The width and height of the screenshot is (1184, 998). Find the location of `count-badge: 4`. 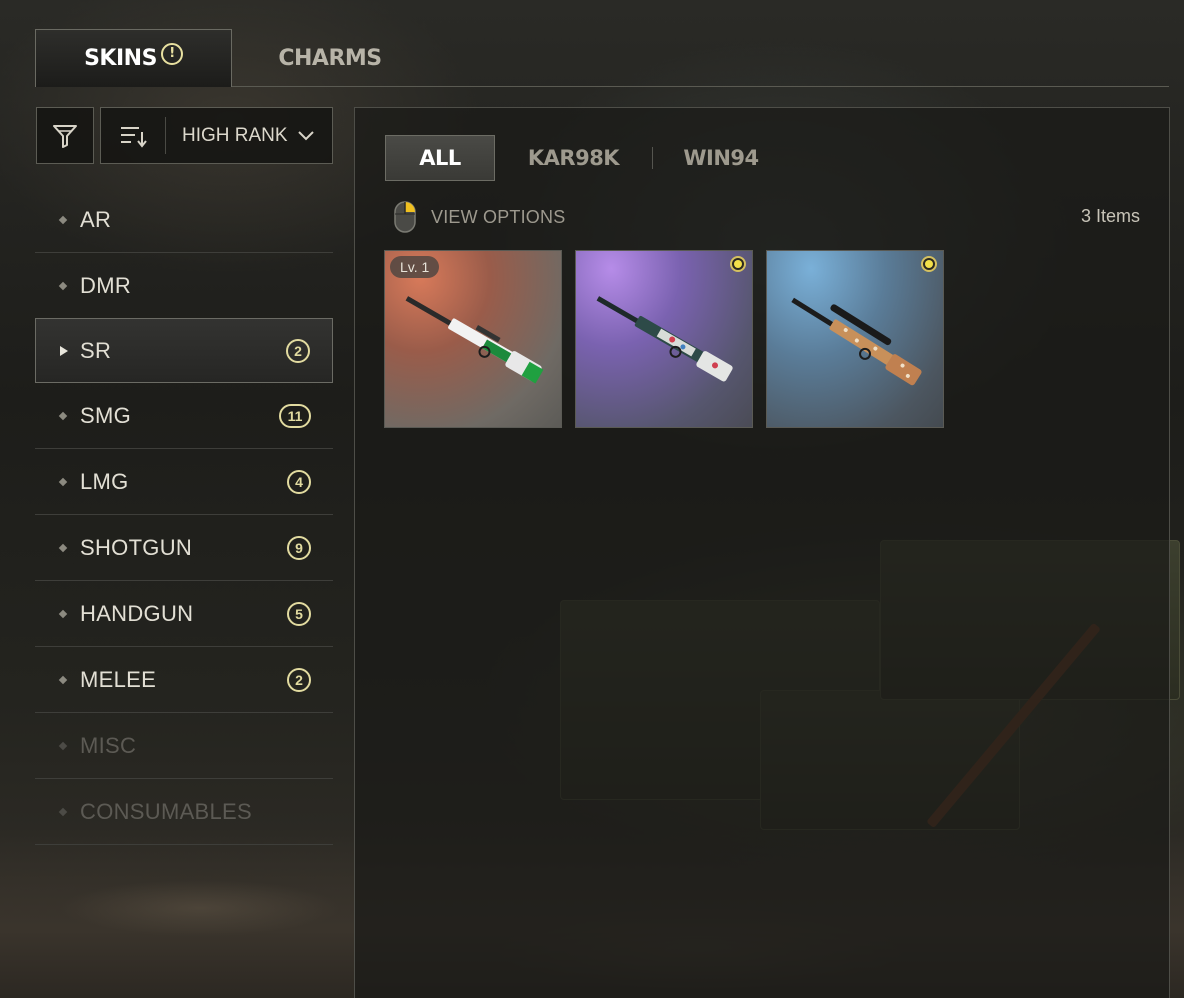

count-badge: 4 is located at coordinates (299, 481).